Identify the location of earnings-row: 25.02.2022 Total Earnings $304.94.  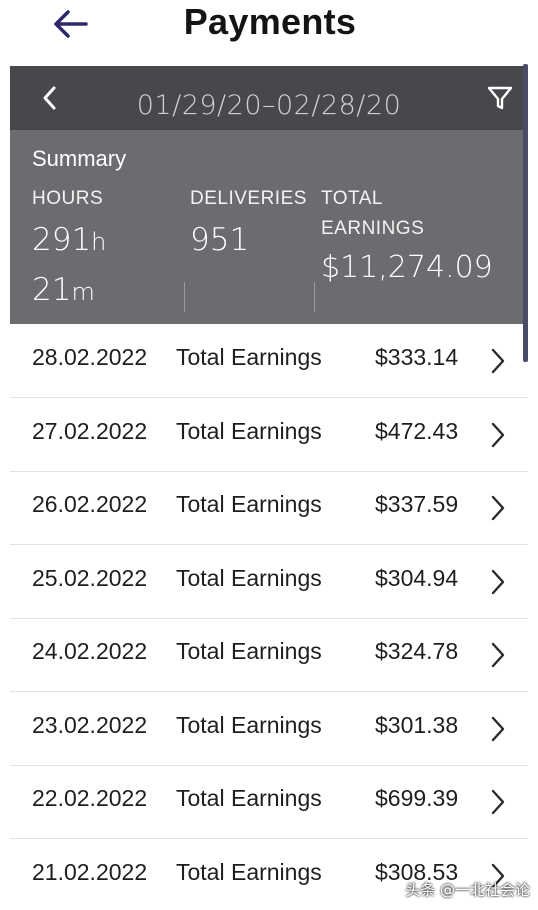
(269, 582).